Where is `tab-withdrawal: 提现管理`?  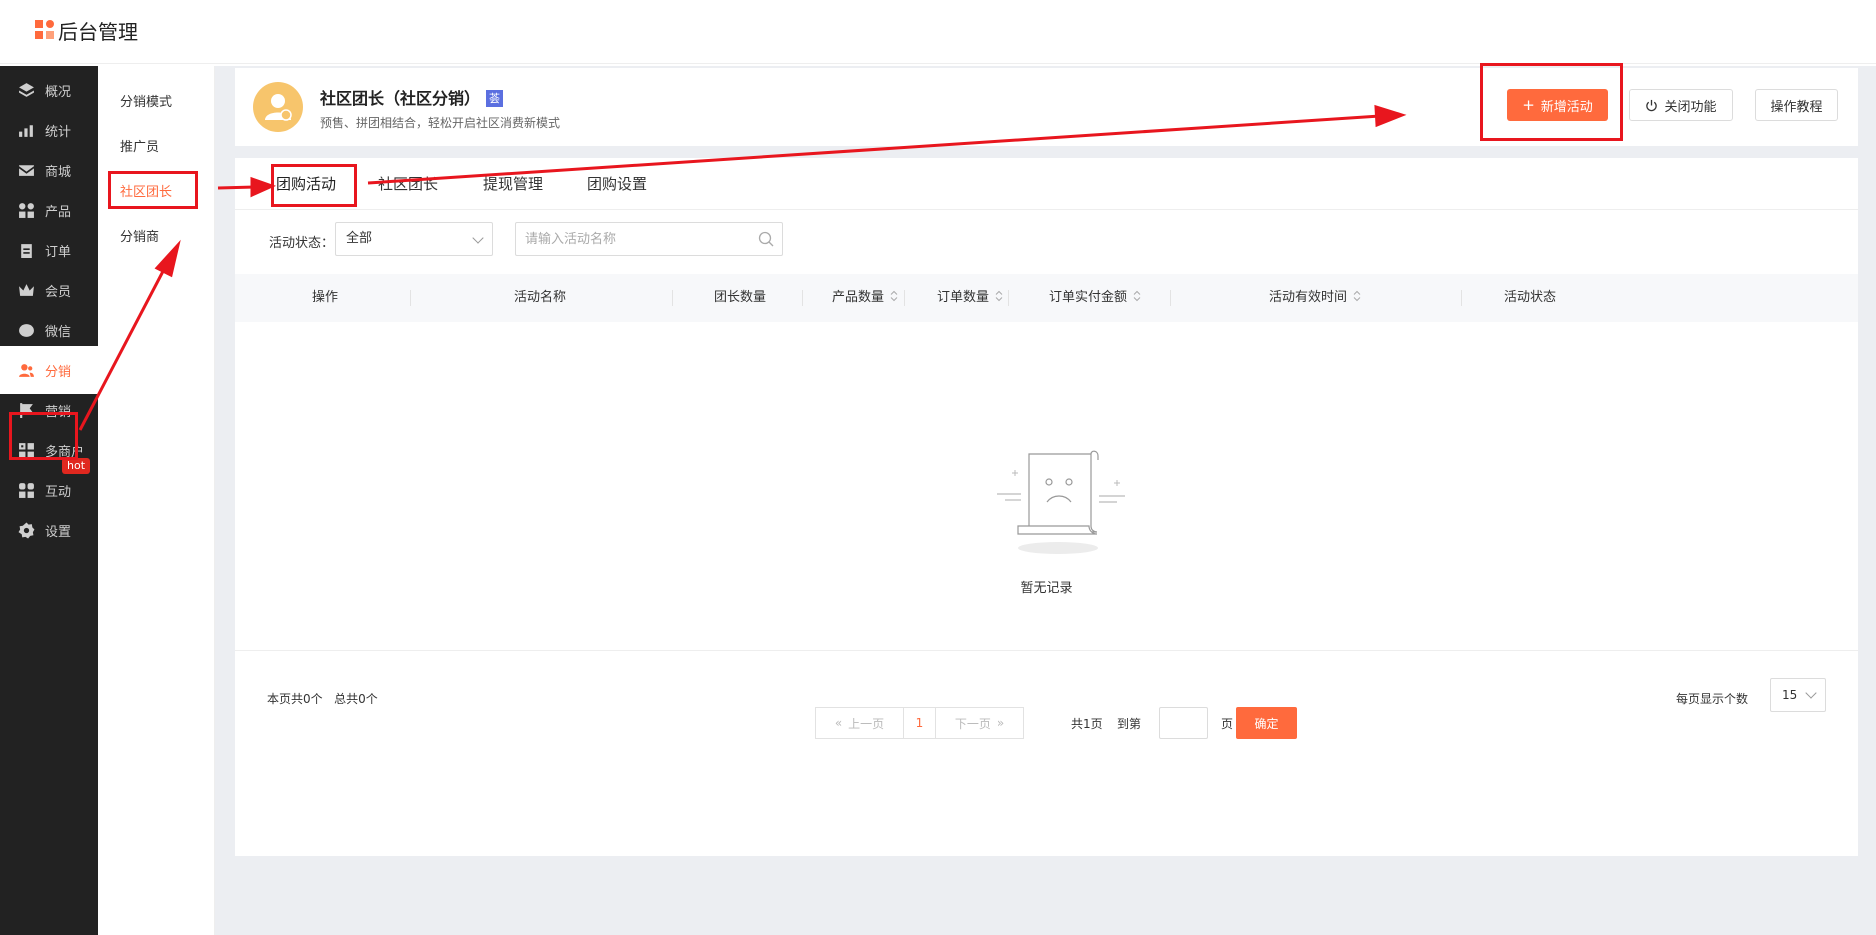
tab-withdrawal: 提现管理 is located at coordinates (513, 184).